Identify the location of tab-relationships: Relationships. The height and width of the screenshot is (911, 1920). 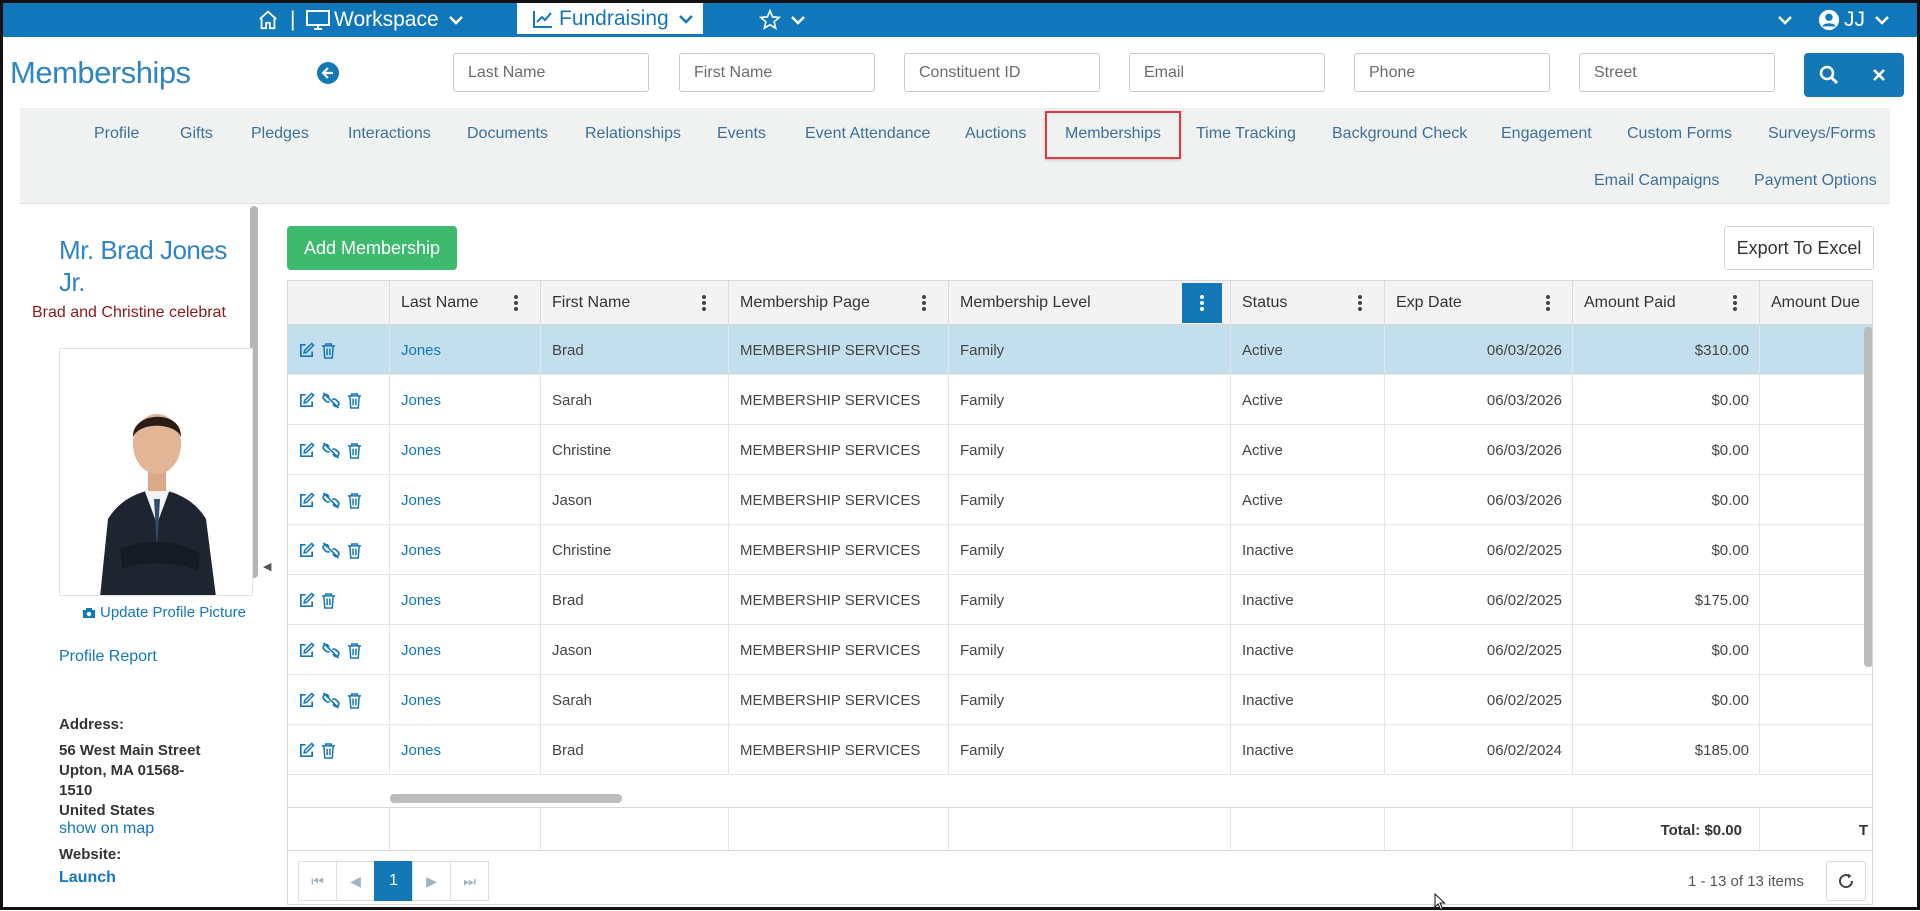
(633, 134).